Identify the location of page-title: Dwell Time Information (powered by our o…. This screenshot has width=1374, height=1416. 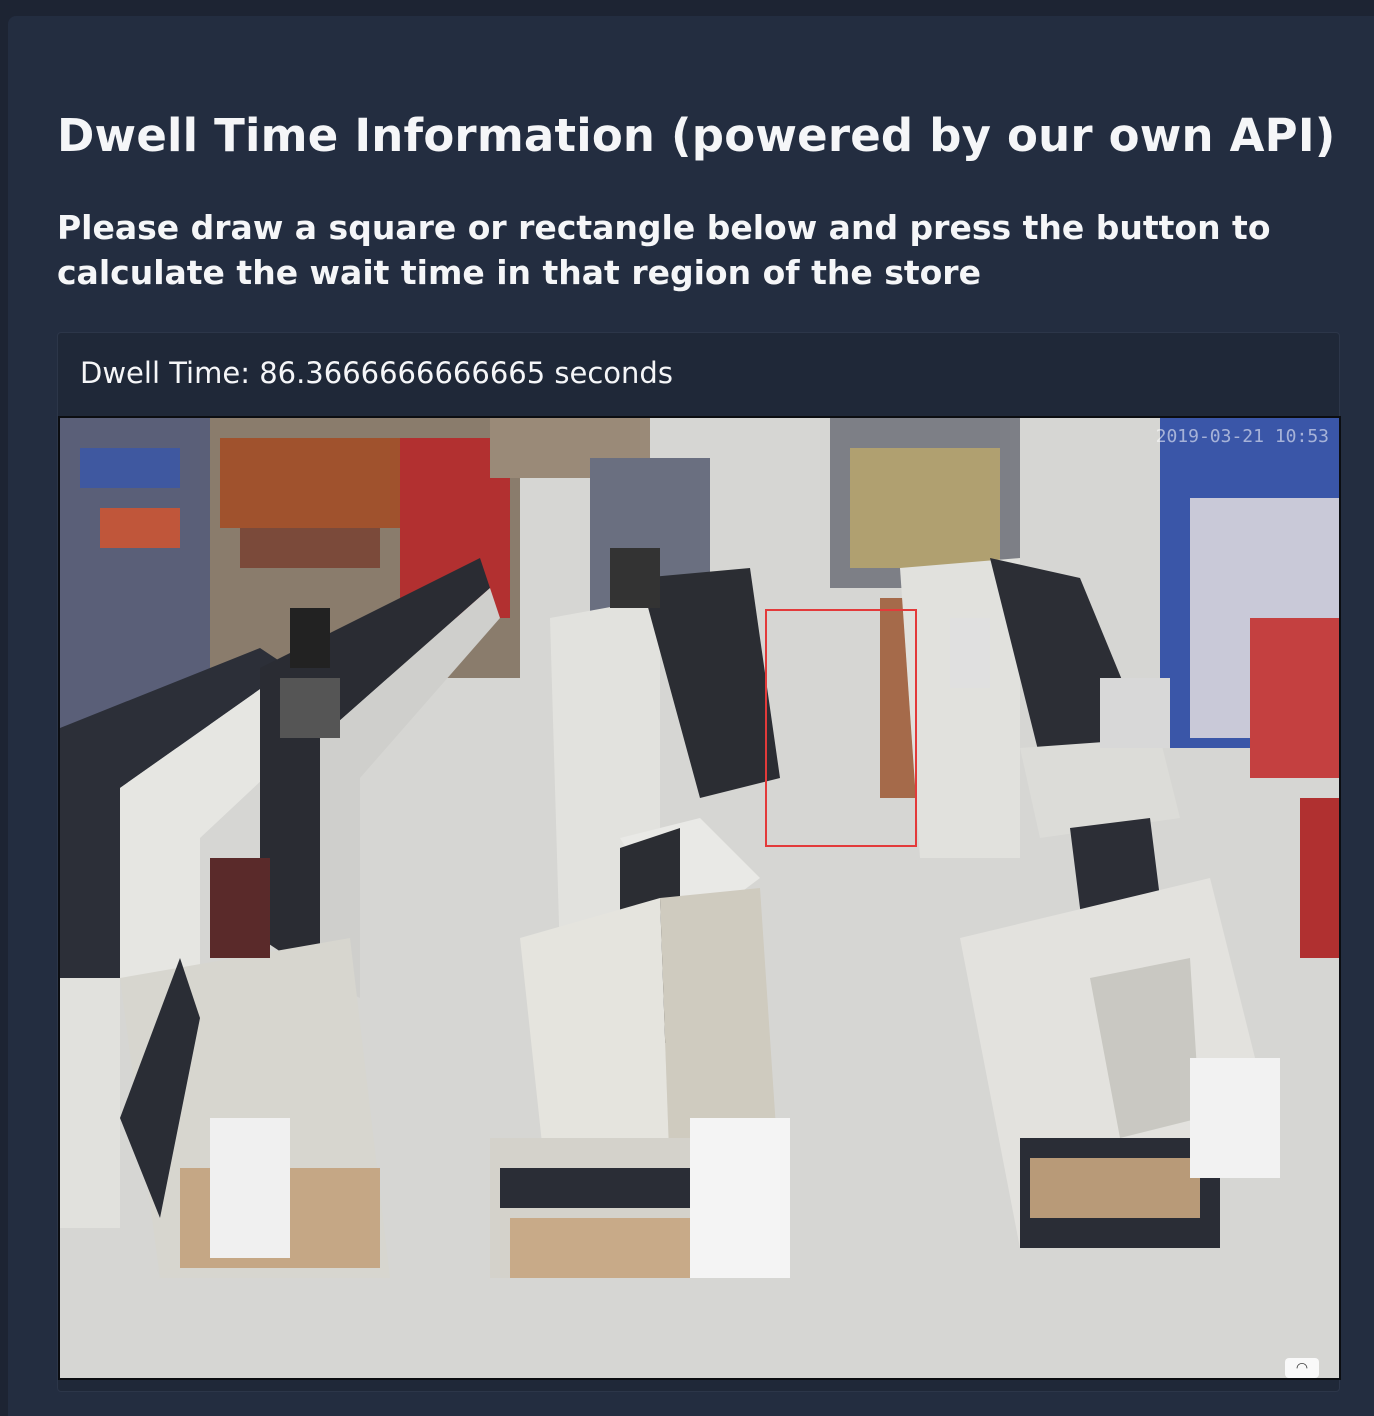
(696, 135).